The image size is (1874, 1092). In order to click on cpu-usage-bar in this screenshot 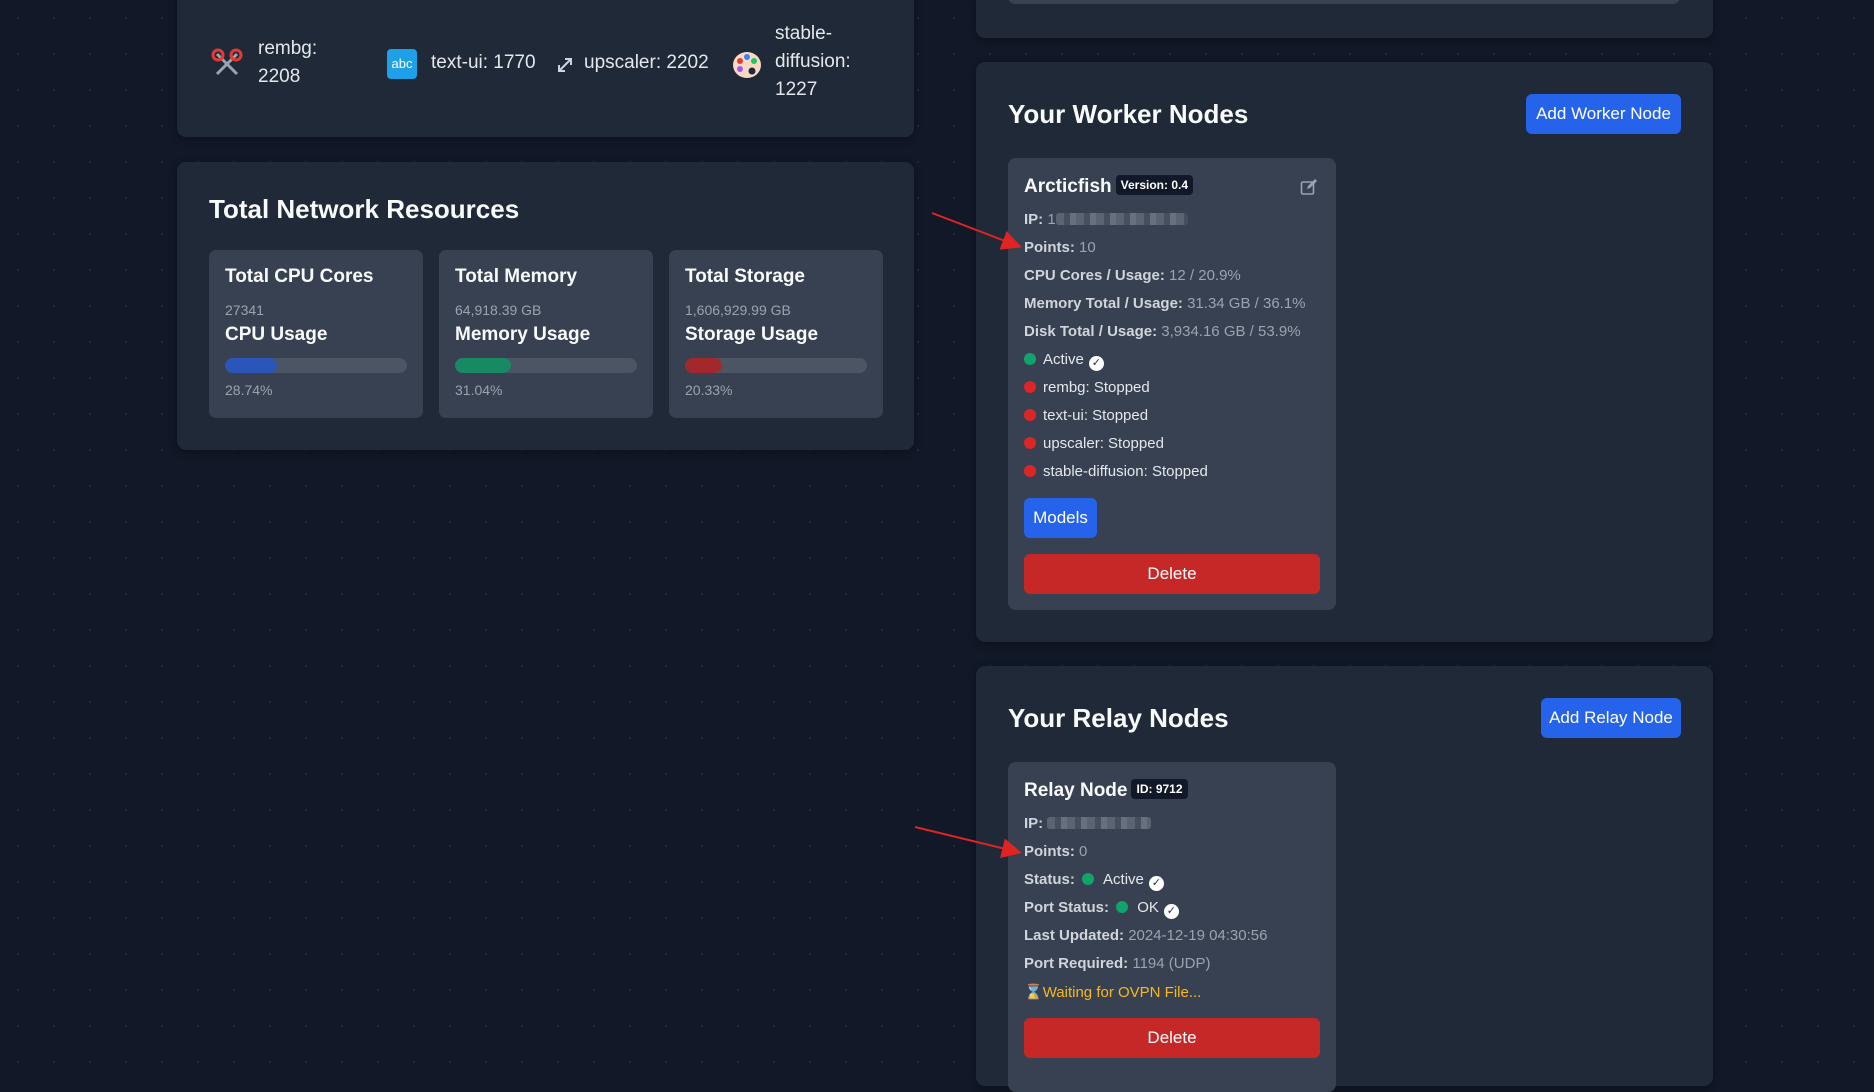, I will do `click(316, 365)`.